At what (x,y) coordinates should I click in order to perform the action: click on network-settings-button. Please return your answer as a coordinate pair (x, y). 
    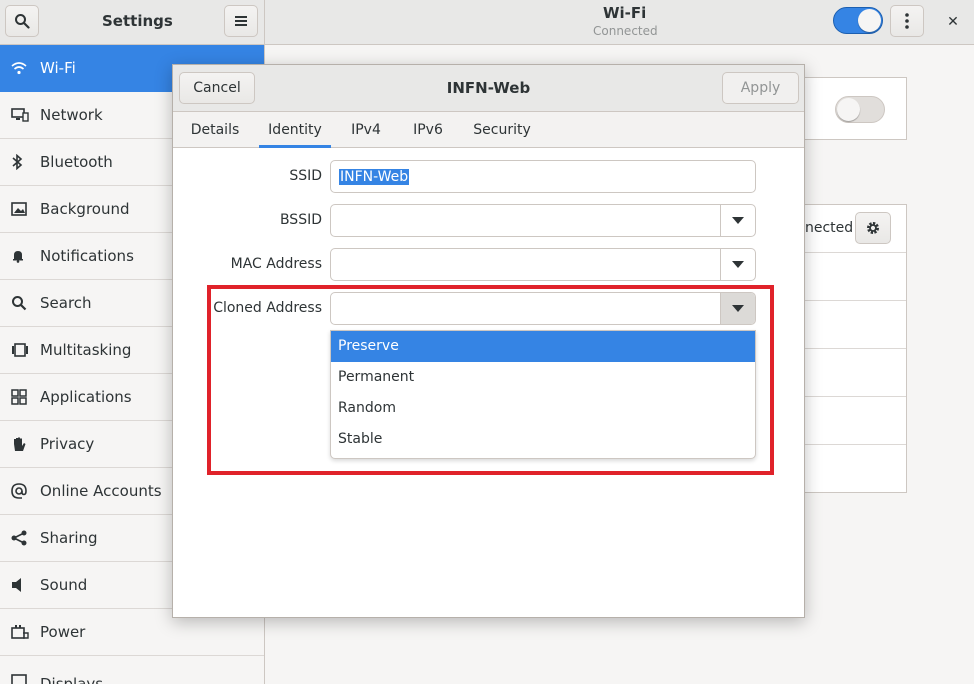
    Looking at the image, I should click on (873, 228).